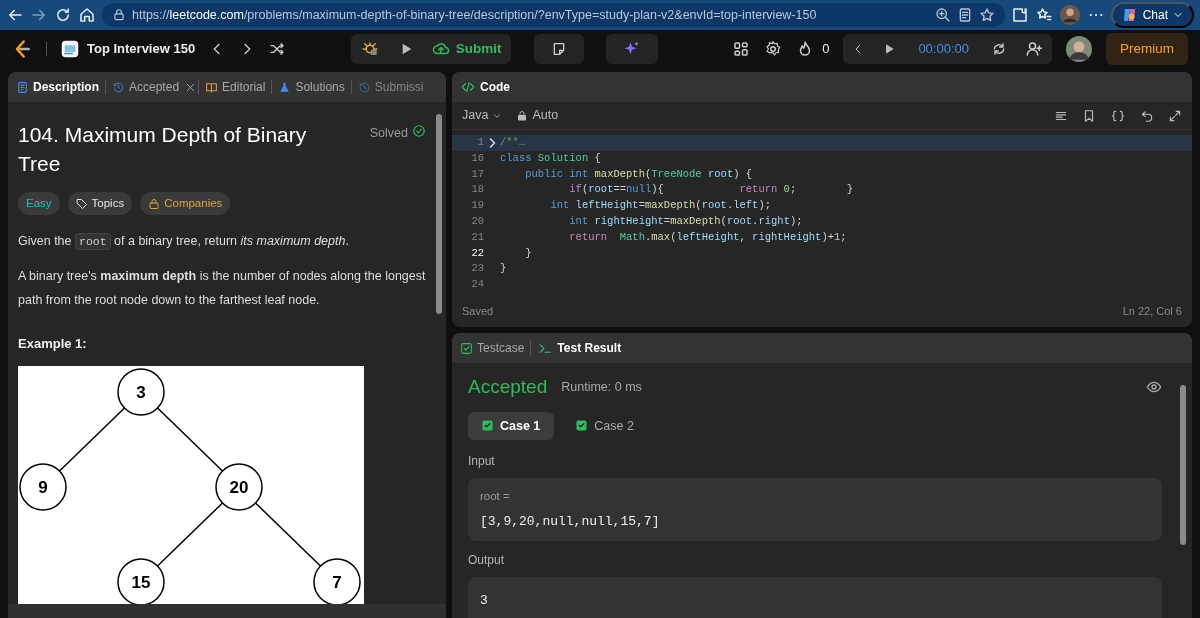 This screenshot has height=618, width=1200. Describe the element at coordinates (311, 87) in the screenshot. I see `tab: Solutions` at that location.